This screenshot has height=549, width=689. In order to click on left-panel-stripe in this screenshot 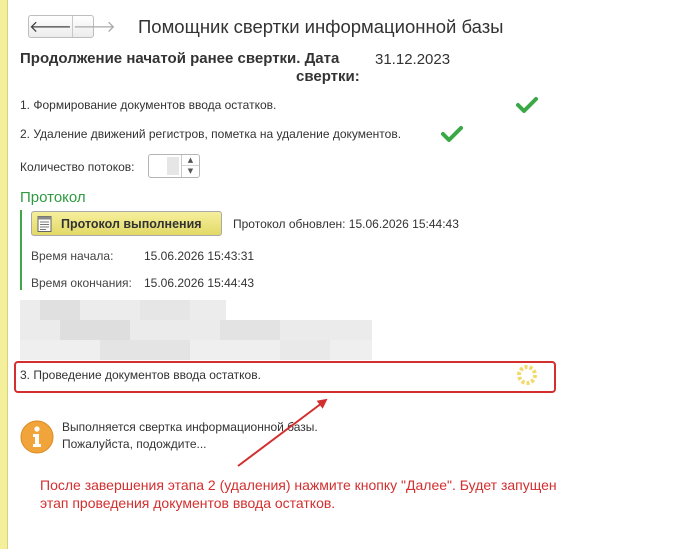, I will do `click(4, 274)`.